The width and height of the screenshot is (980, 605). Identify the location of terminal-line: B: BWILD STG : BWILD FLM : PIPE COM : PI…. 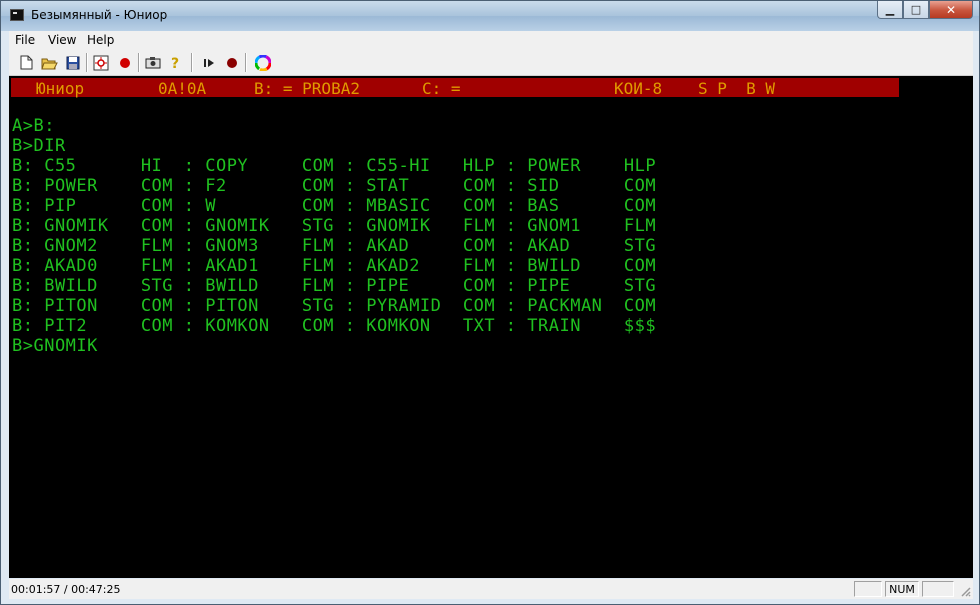
(334, 286).